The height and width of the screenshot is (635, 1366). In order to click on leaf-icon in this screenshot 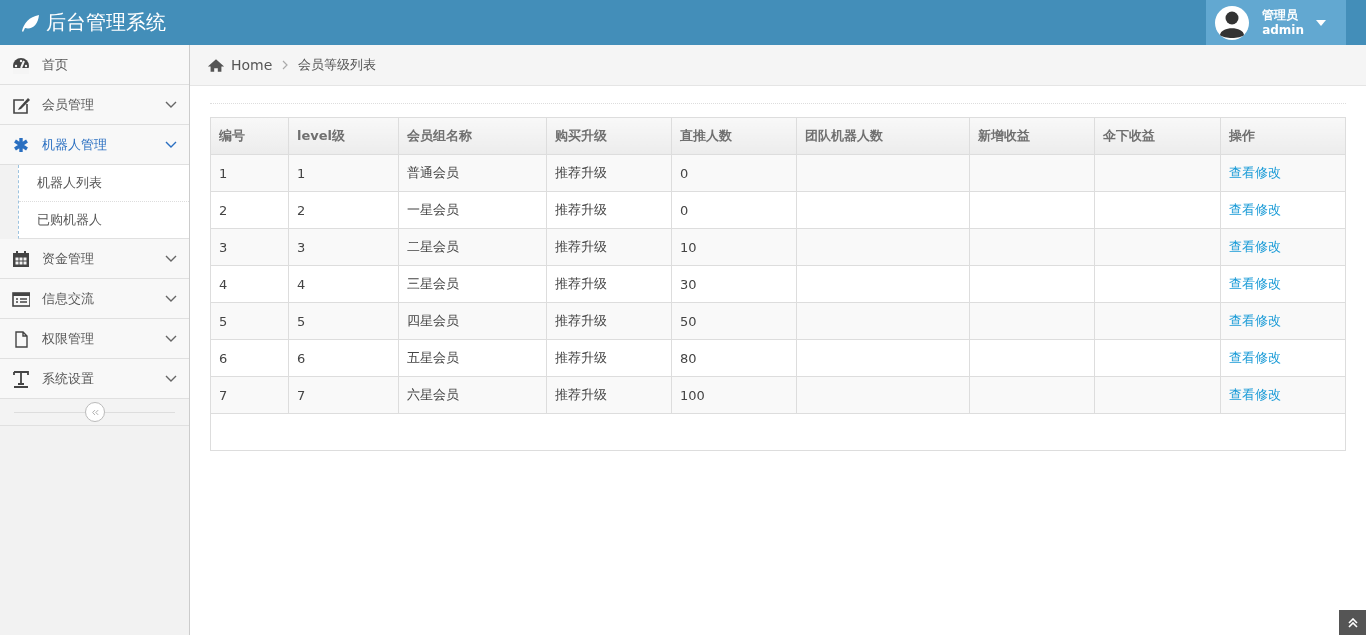, I will do `click(30, 22)`.